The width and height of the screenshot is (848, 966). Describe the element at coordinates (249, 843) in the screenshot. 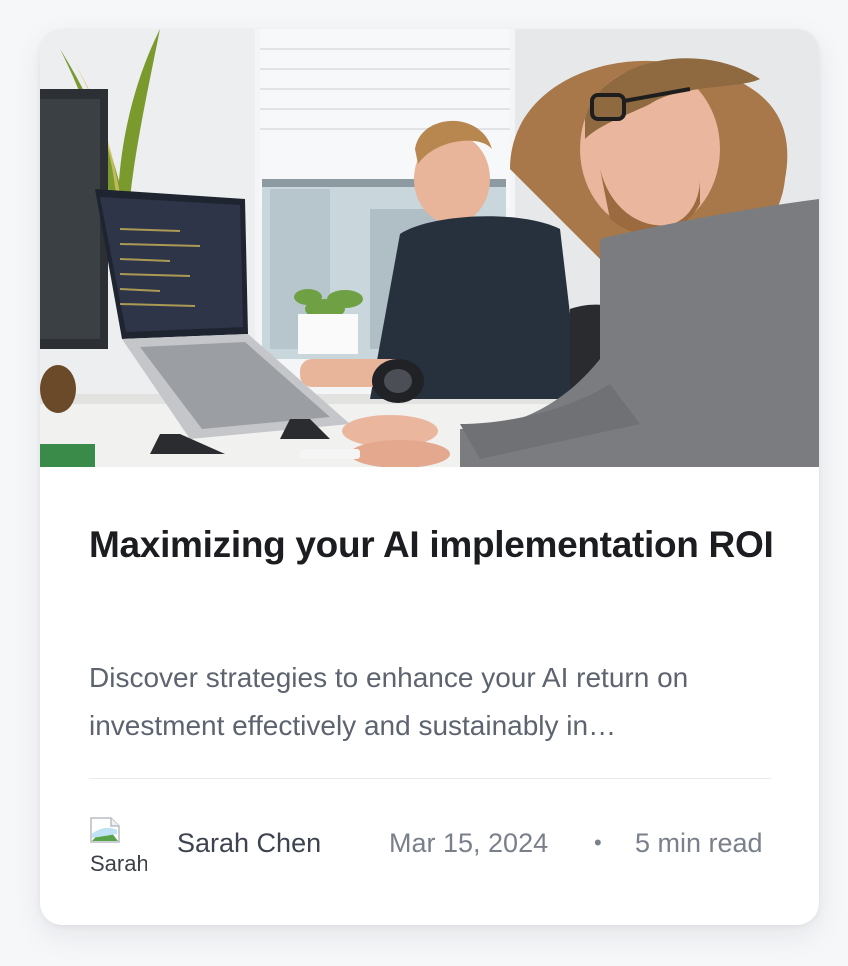

I see `author-name: Sarah Chen` at that location.